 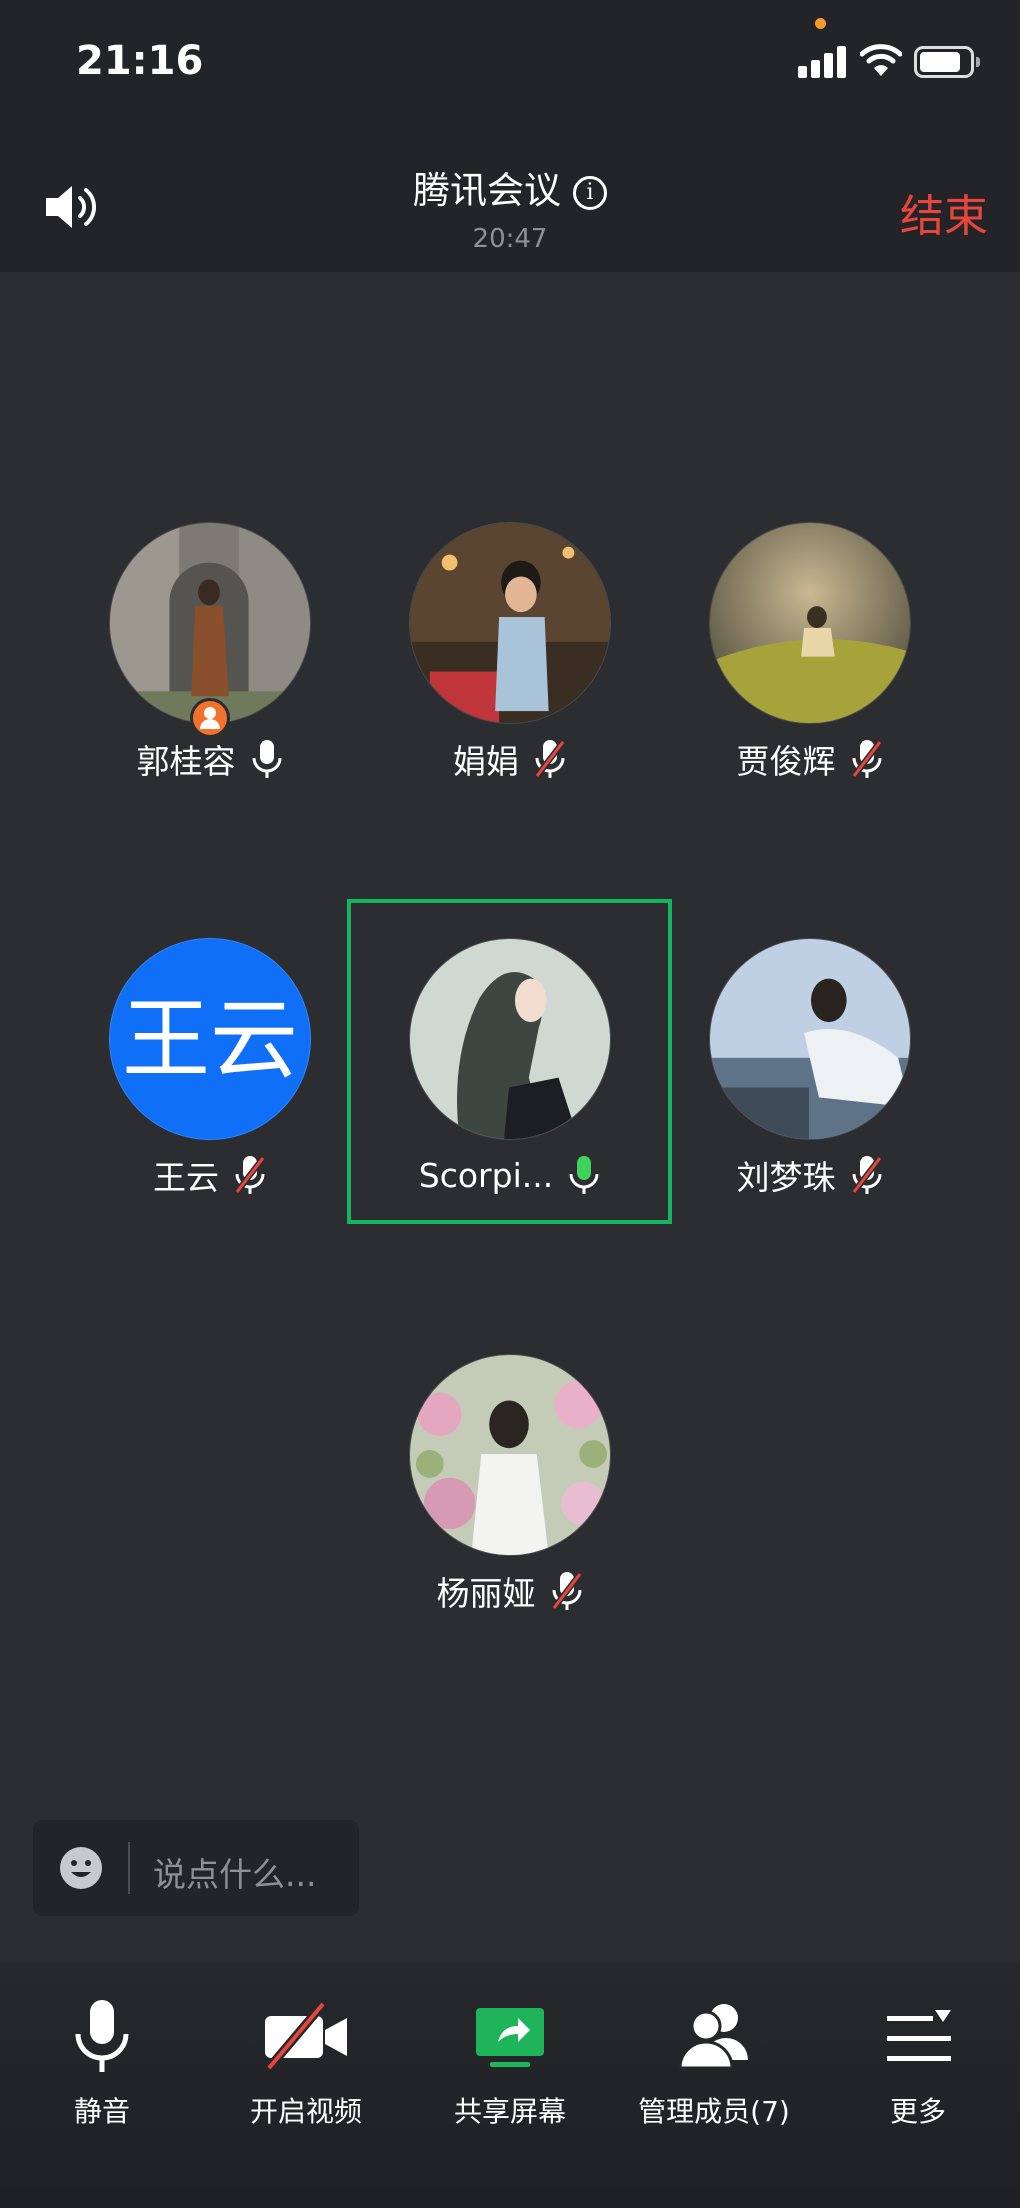 I want to click on more-label: 更多, so click(x=917, y=2111).